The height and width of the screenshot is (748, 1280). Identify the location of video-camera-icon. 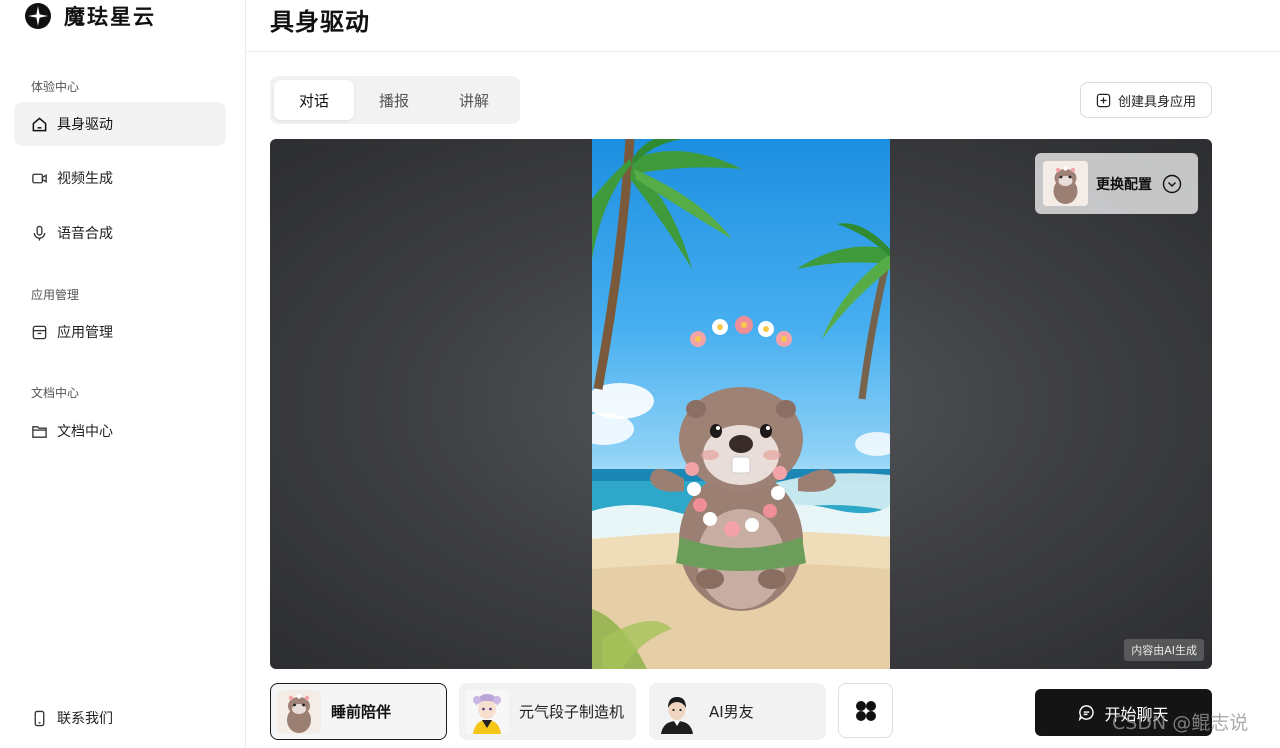
(39, 178).